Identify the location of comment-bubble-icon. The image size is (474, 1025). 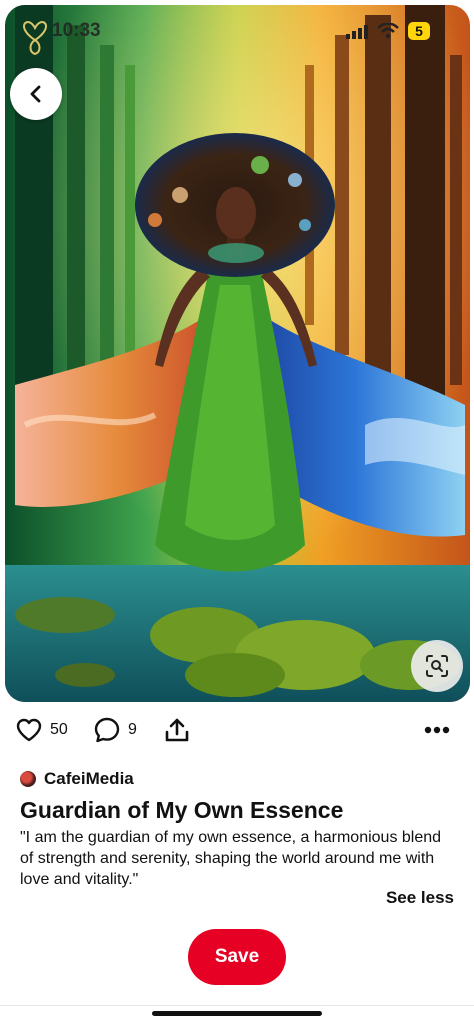
(107, 730).